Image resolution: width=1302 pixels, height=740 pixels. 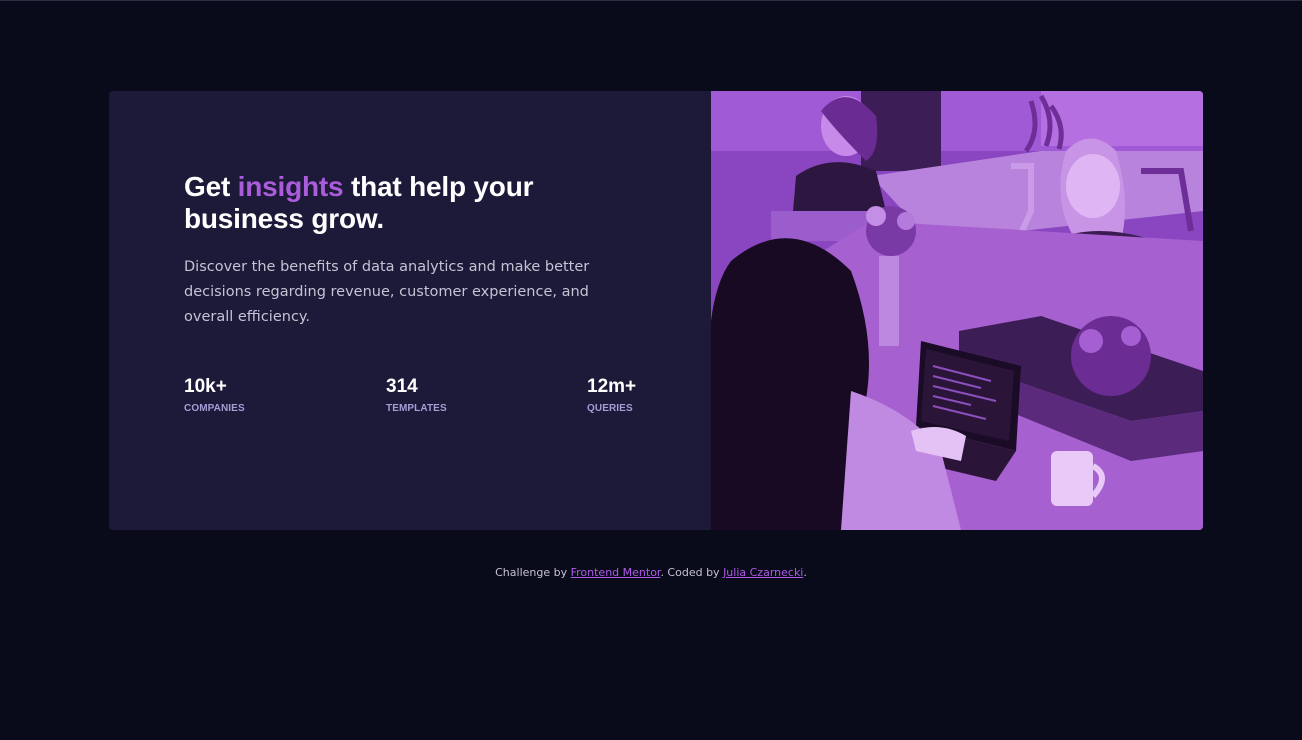 I want to click on stat-value: 314, so click(x=402, y=386).